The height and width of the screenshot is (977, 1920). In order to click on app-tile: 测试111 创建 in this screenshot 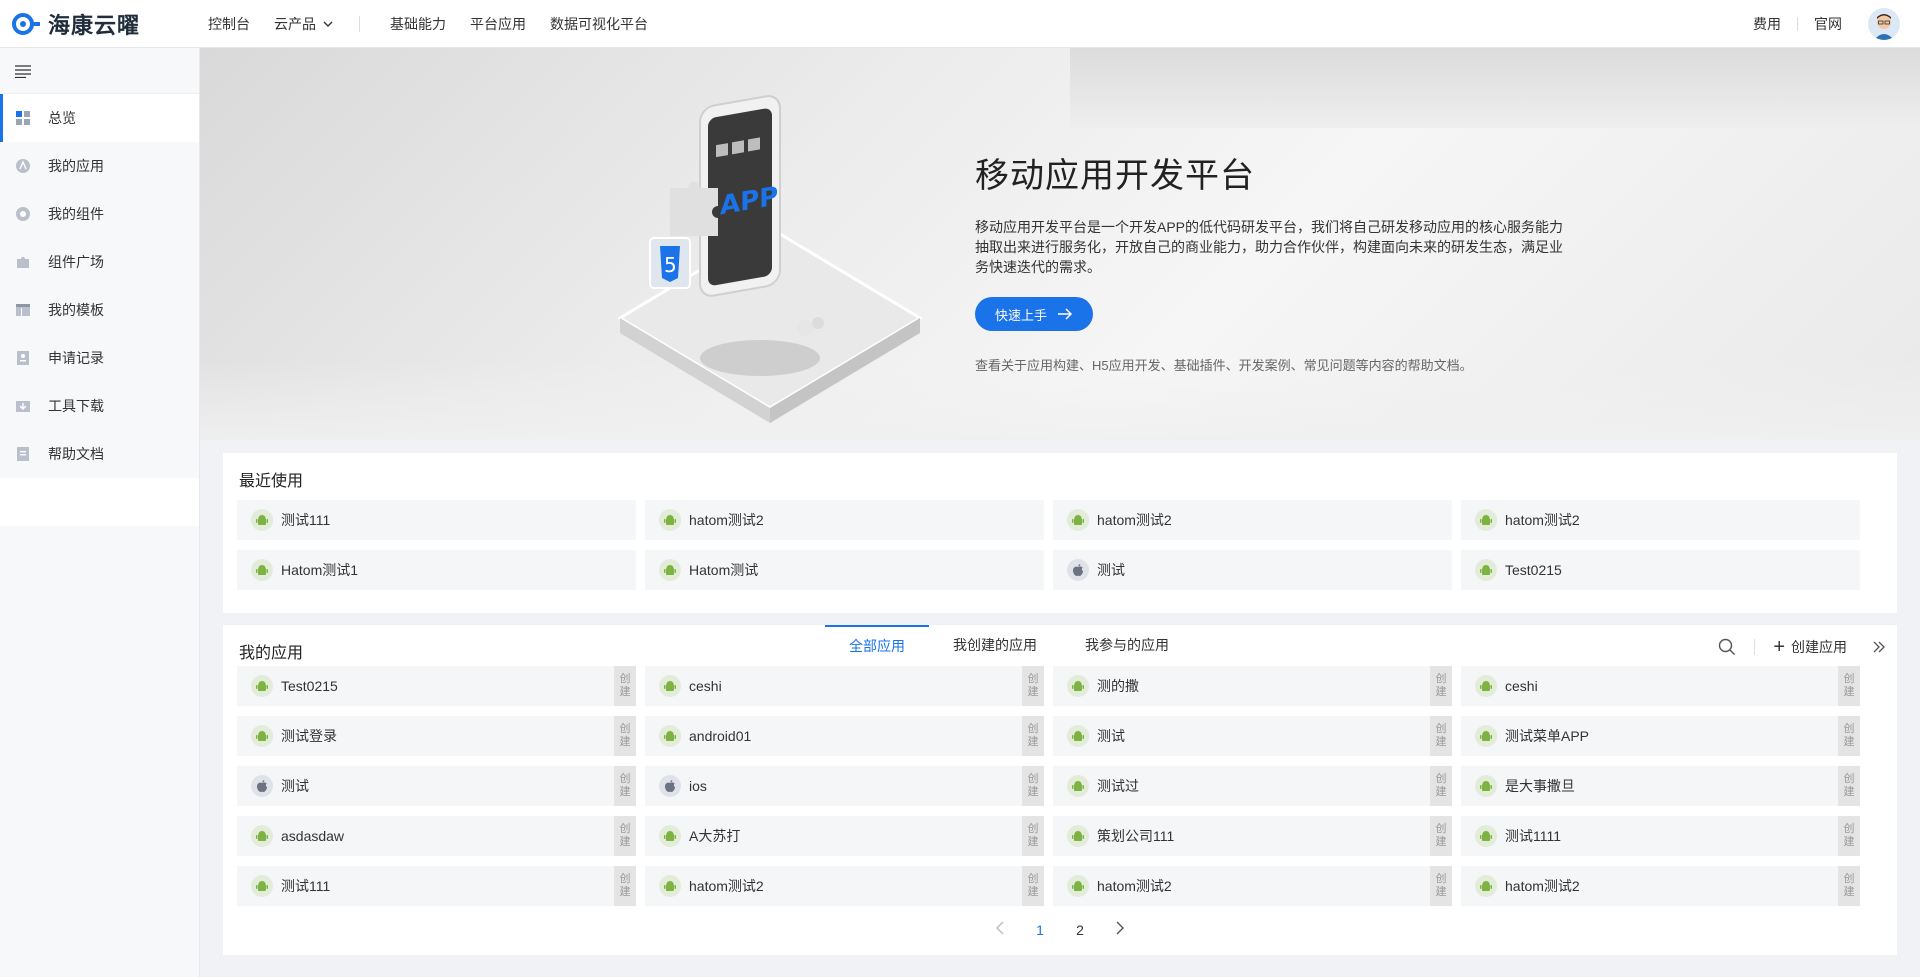, I will do `click(436, 886)`.